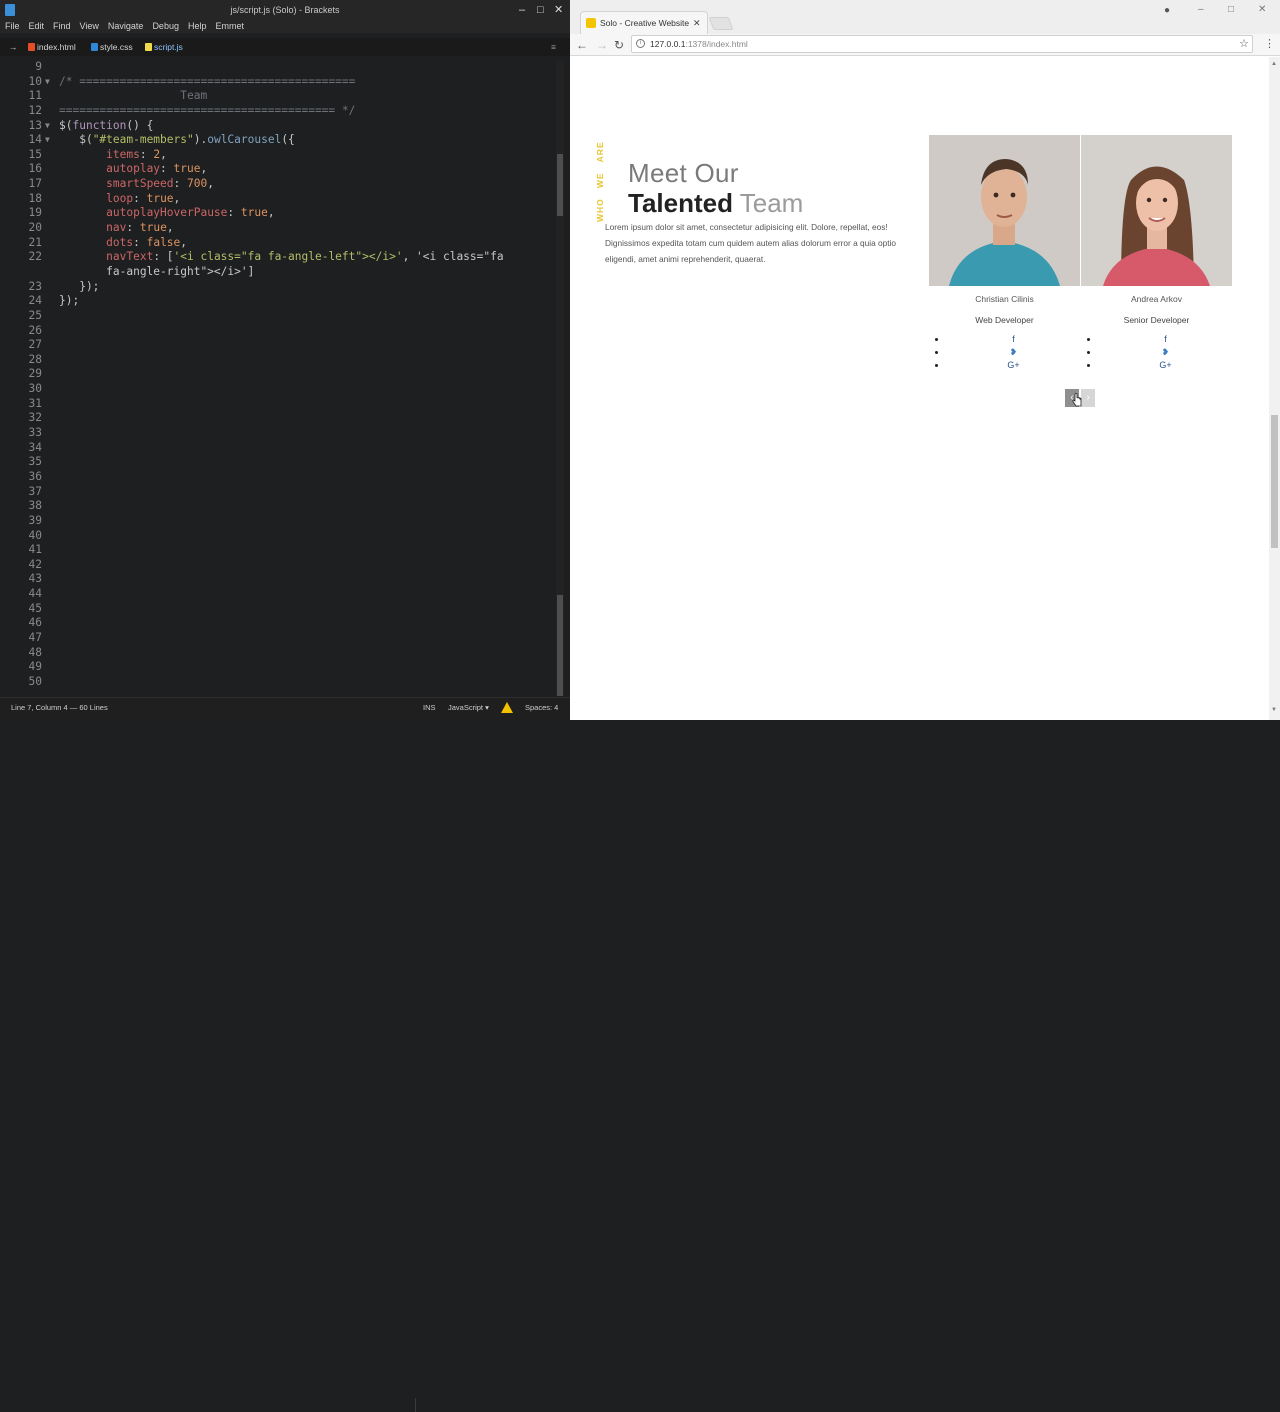  Describe the element at coordinates (277, 579) in the screenshot. I see `code-line: 43` at that location.